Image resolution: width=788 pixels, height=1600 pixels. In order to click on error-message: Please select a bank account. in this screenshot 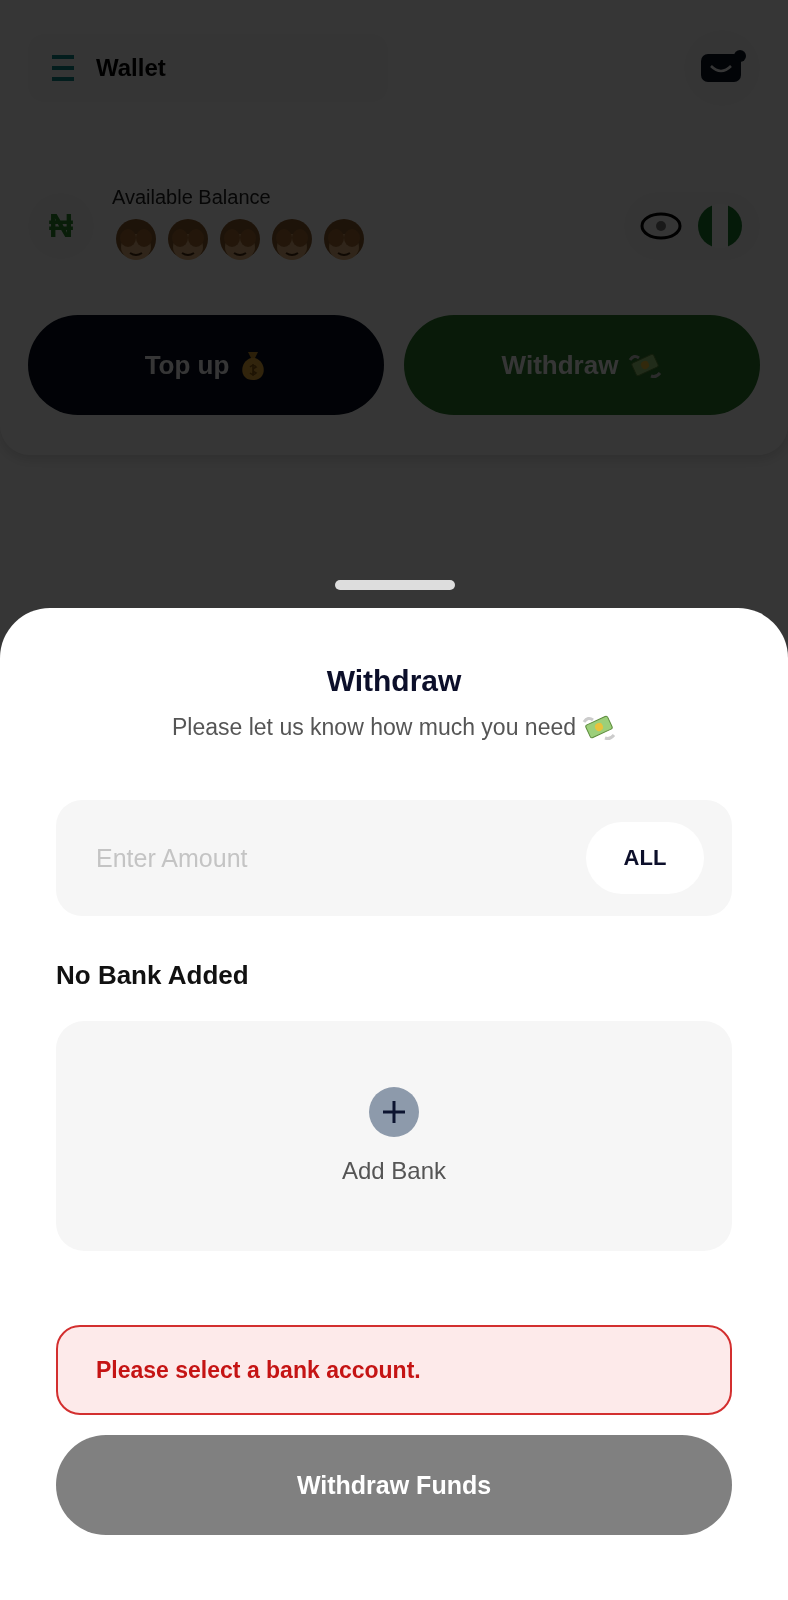, I will do `click(394, 1370)`.